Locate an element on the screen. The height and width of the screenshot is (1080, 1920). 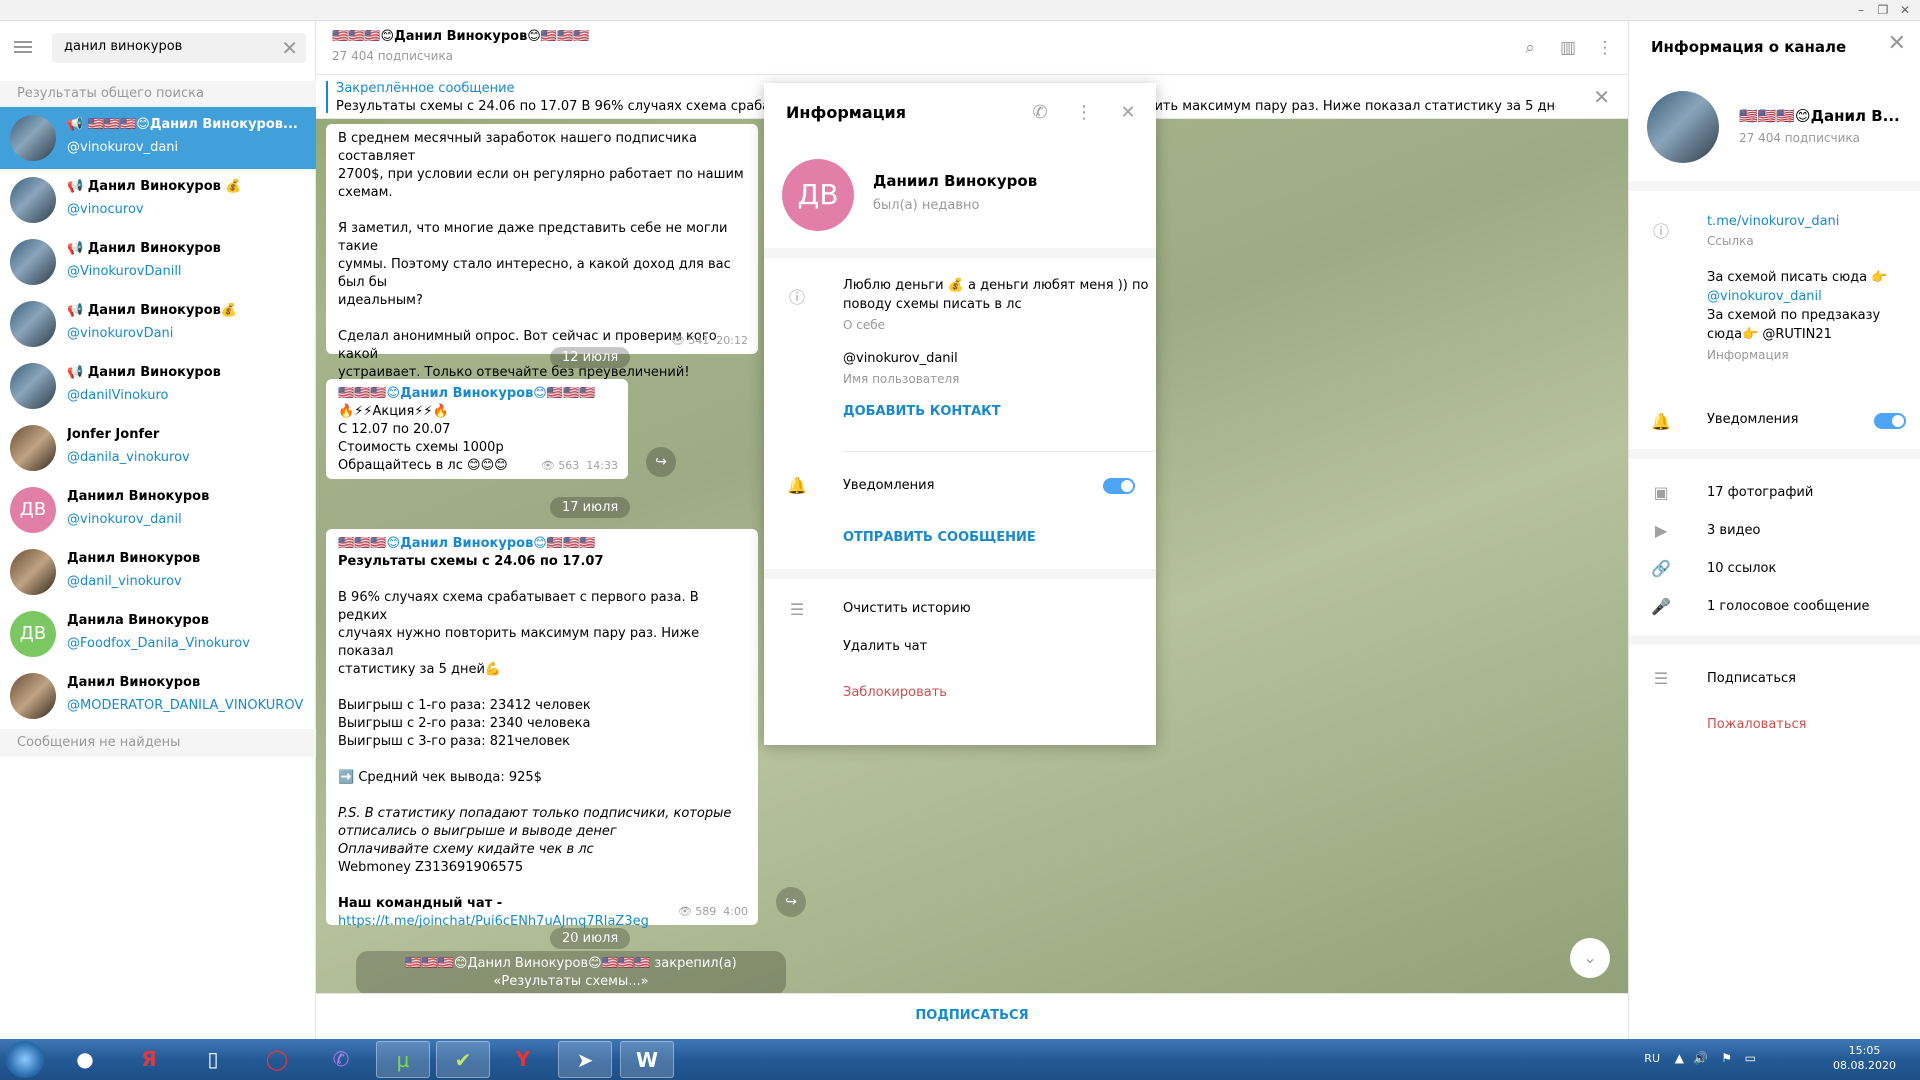
opera-icon: ◯ is located at coordinates (277, 1059).